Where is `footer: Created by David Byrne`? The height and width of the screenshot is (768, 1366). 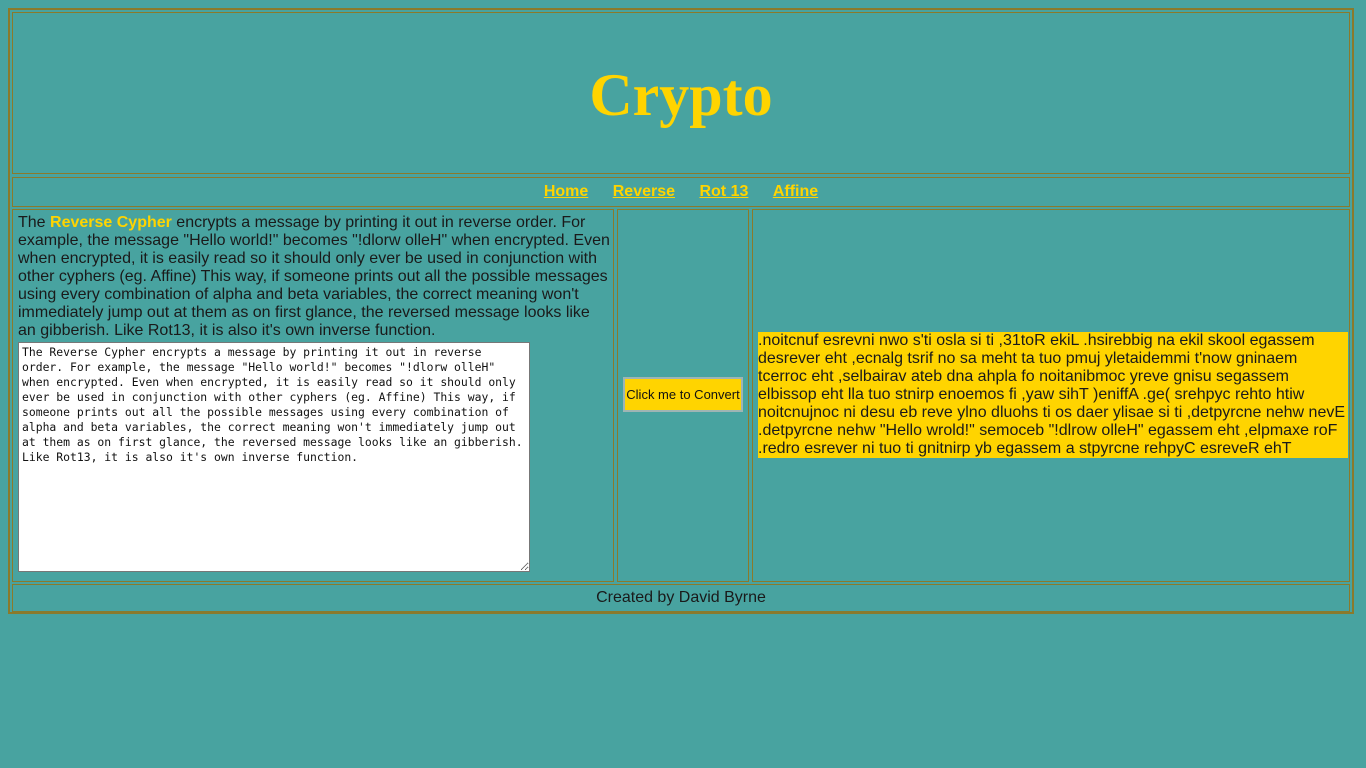
footer: Created by David Byrne is located at coordinates (681, 598).